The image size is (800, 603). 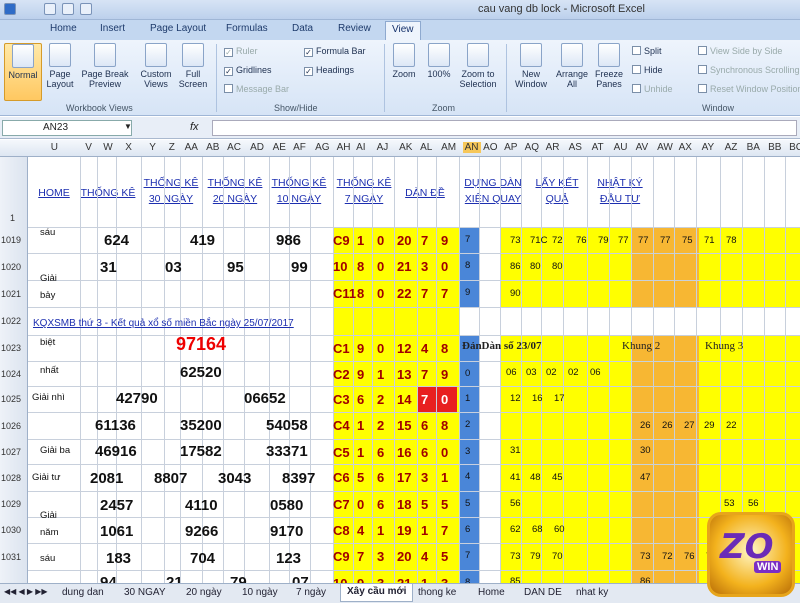 What do you see at coordinates (543, 592) in the screenshot?
I see `sheet-tab: DAN DE` at bounding box center [543, 592].